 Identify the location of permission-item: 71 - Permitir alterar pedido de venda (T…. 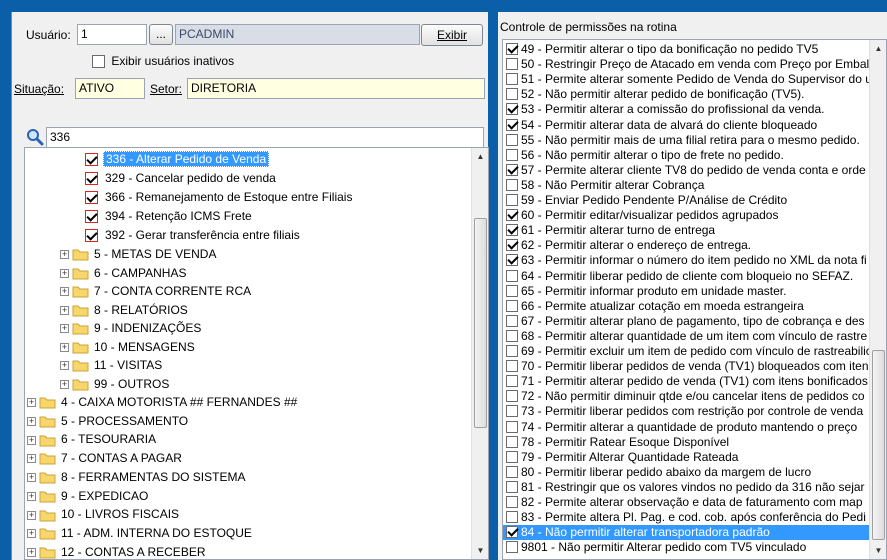
(688, 381).